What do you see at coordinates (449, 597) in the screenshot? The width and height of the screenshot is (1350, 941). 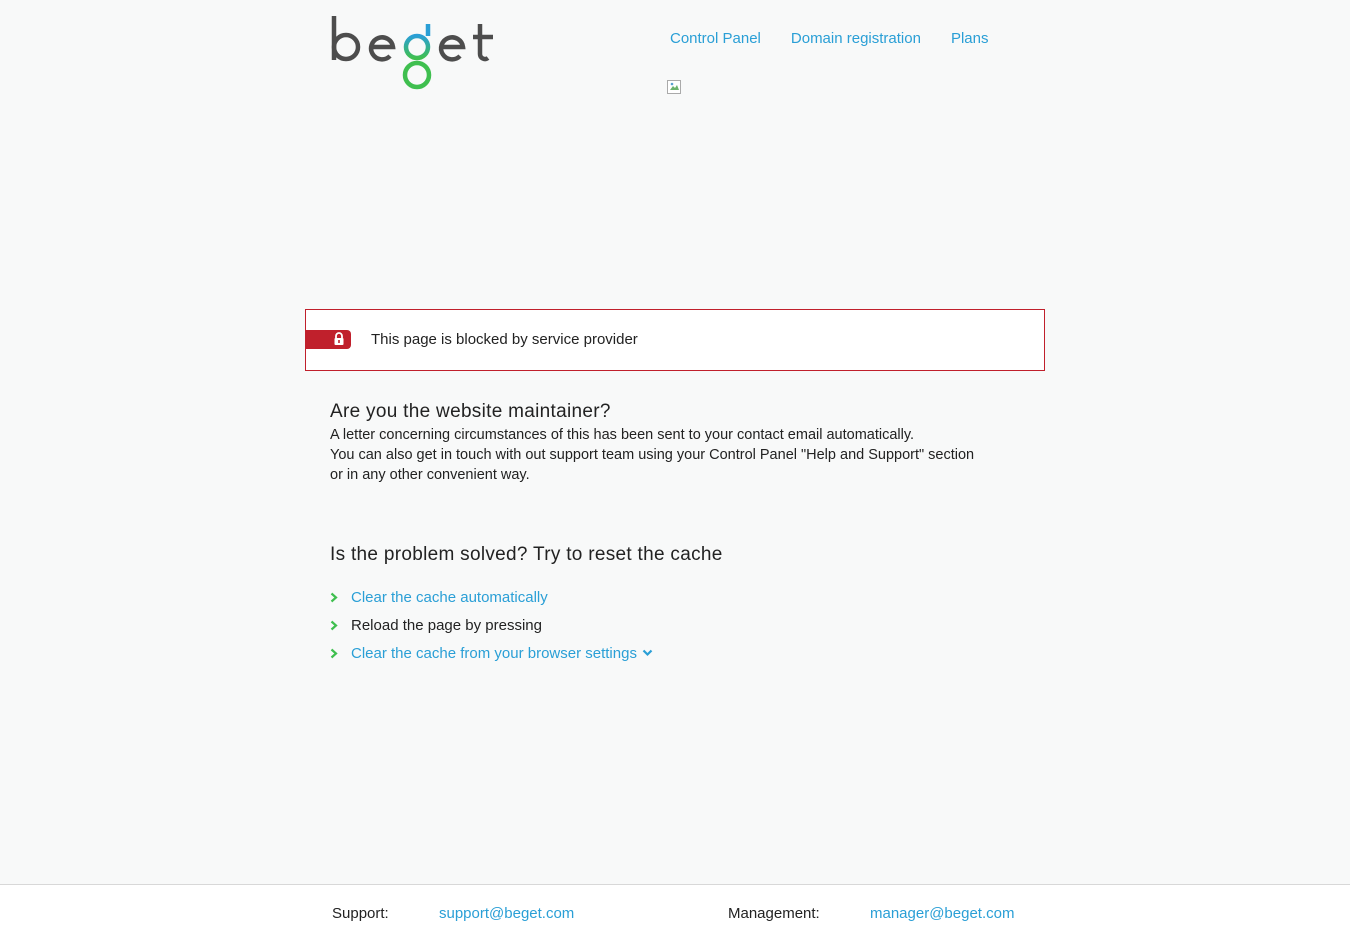 I see `clear-cache-auto-link: Clear the cache automatically` at bounding box center [449, 597].